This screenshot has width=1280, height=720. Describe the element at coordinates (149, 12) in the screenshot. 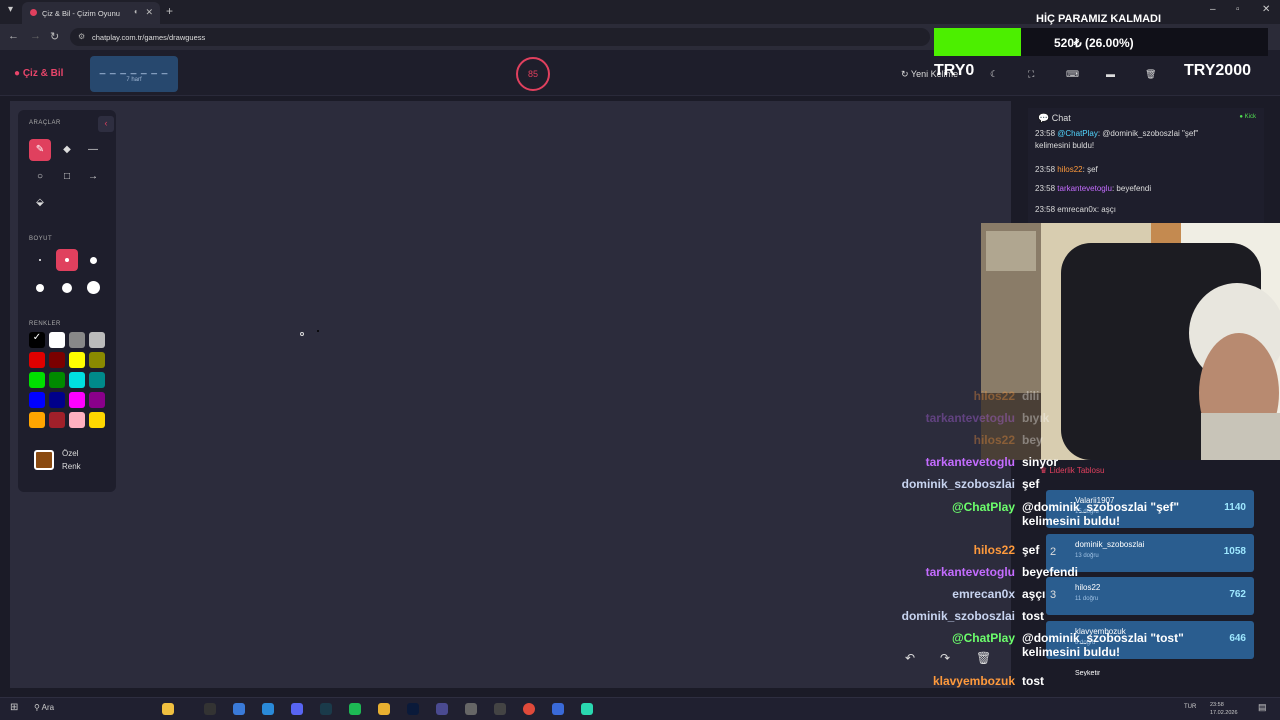

I see `close-tab-icon: ✕` at that location.